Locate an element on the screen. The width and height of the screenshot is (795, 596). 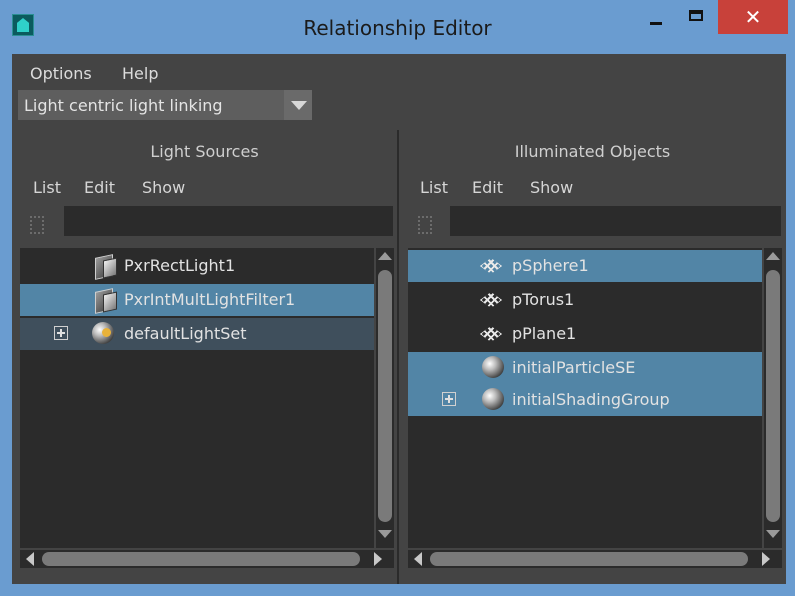
right-horizontal-scrollbar is located at coordinates (595, 559).